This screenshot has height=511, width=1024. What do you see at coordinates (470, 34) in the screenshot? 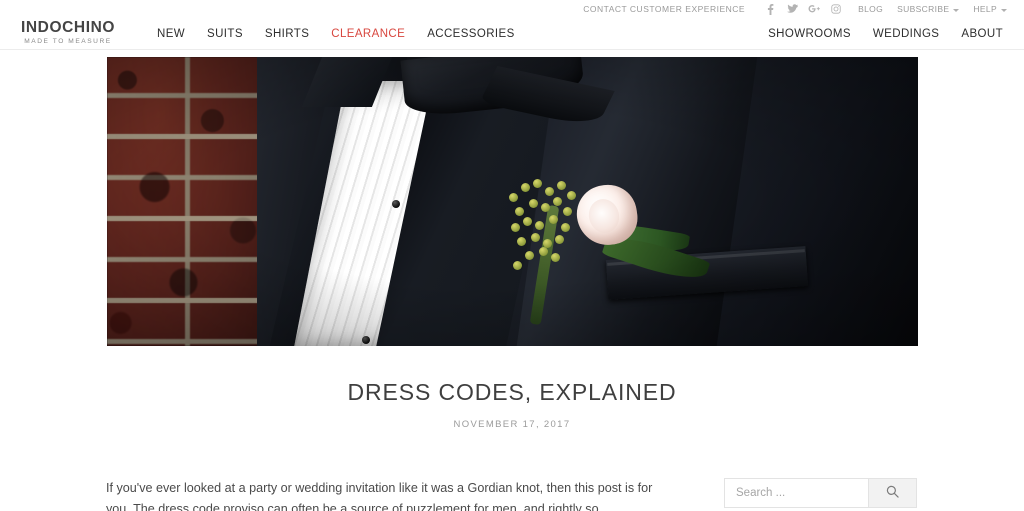
I see `nav-item-accessories: ACCESSORIES` at bounding box center [470, 34].